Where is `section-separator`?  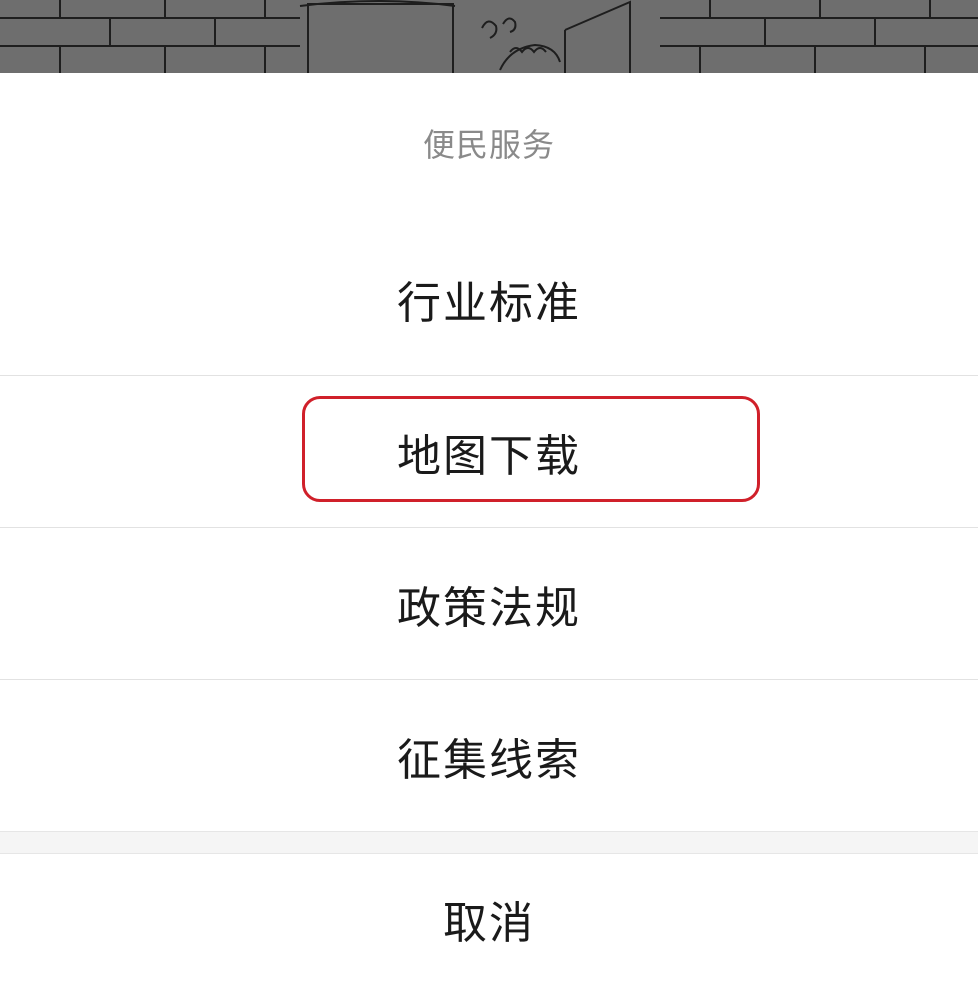
section-separator is located at coordinates (489, 842).